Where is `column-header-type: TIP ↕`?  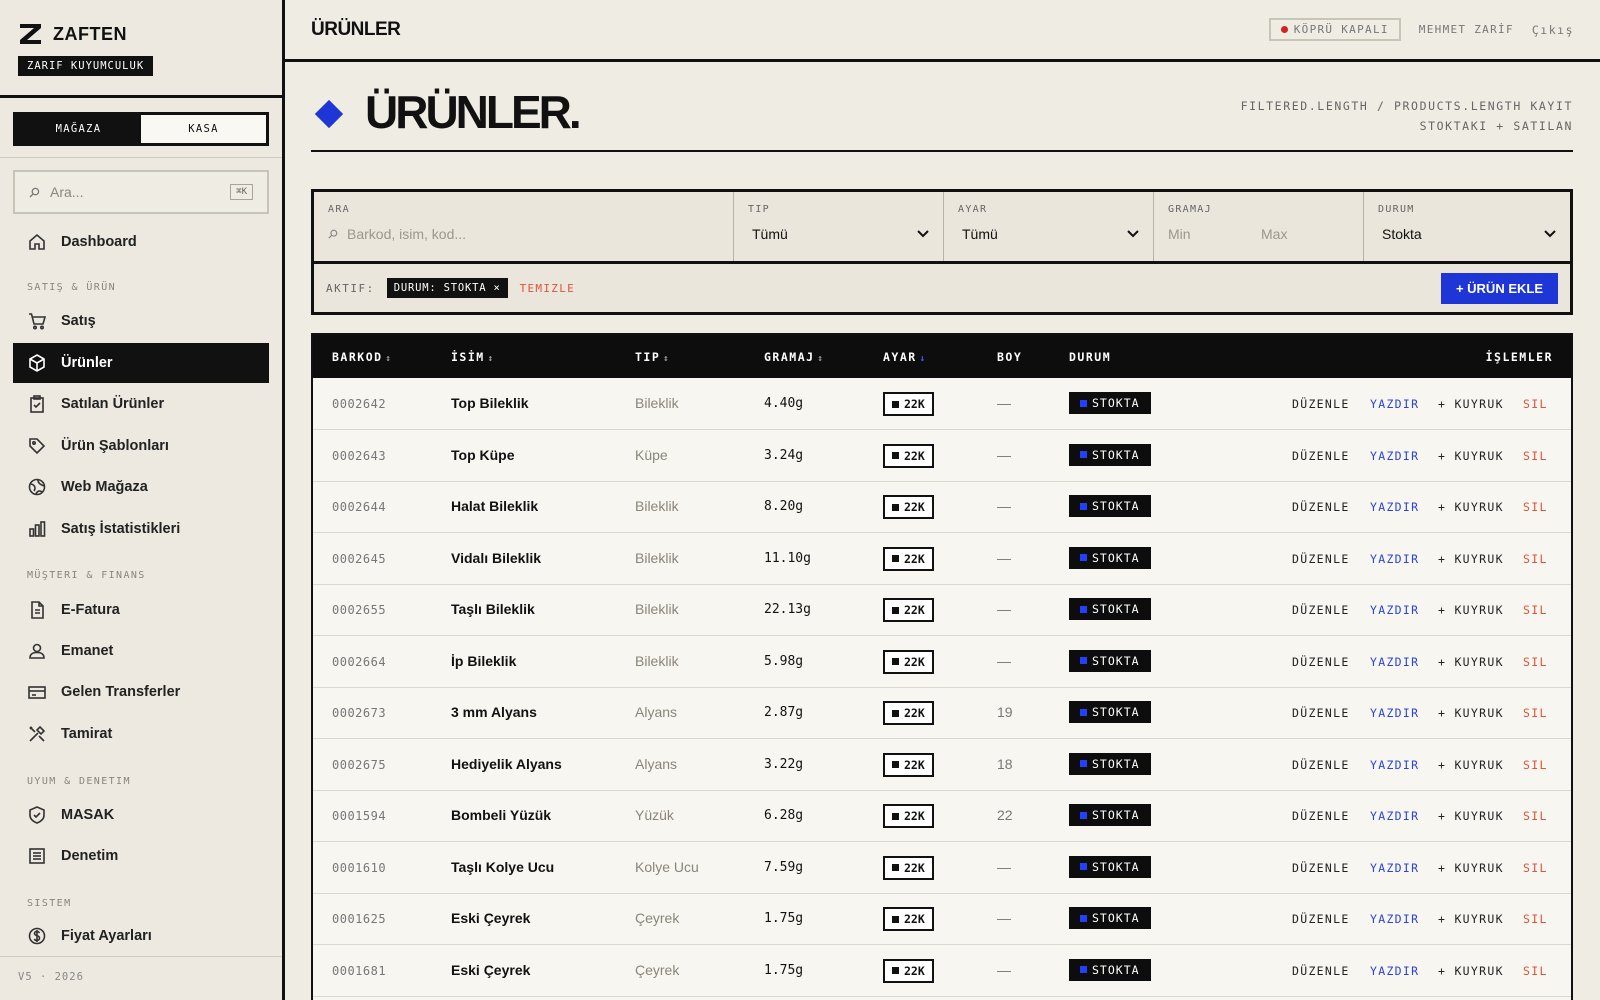
column-header-type: TIP ↕ is located at coordinates (652, 357).